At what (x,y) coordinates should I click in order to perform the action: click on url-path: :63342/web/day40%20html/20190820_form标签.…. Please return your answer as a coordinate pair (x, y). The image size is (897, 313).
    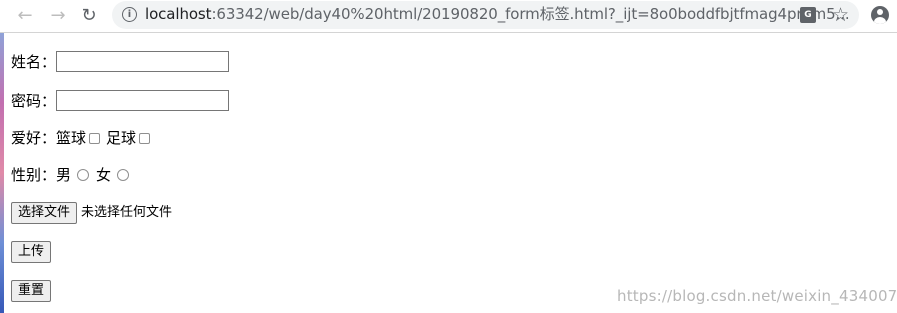
    Looking at the image, I should click on (530, 14).